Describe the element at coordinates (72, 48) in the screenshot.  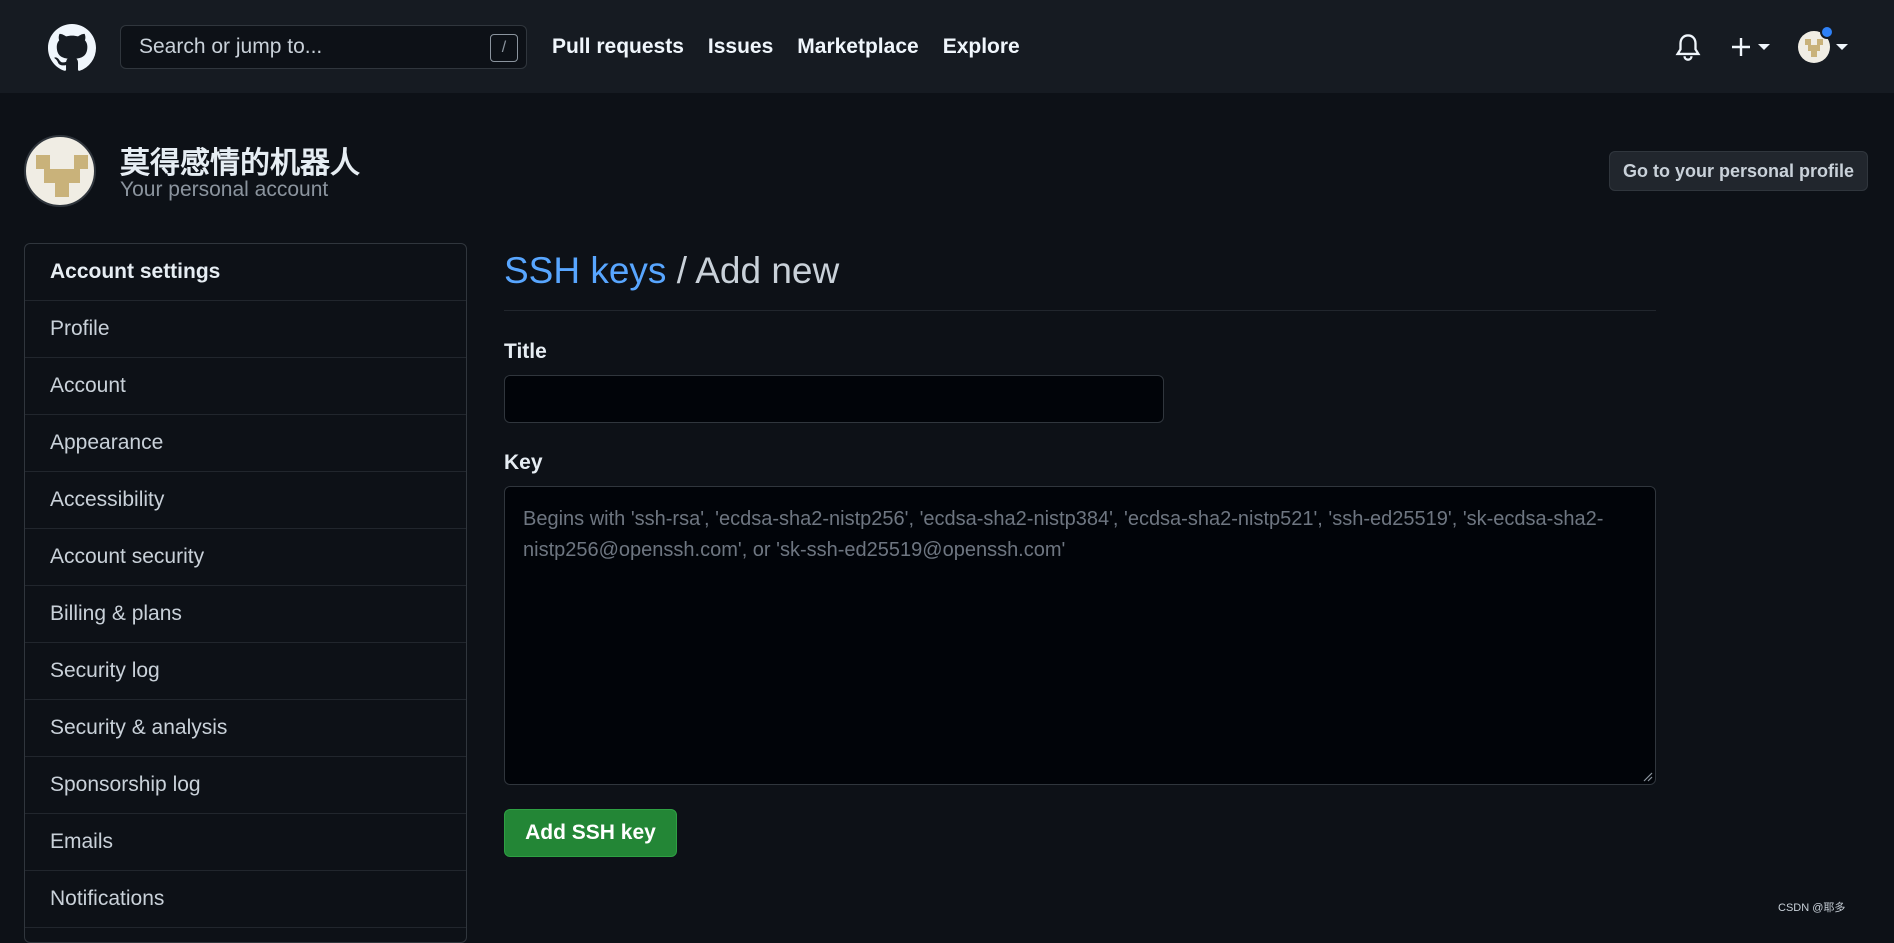
I see `github-logo-icon` at that location.